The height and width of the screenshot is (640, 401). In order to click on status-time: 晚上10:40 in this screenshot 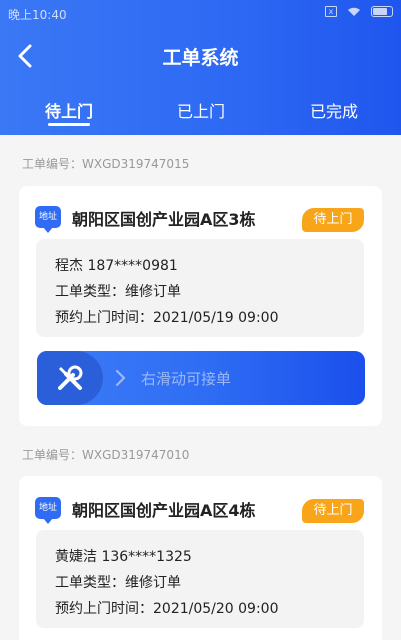, I will do `click(37, 15)`.